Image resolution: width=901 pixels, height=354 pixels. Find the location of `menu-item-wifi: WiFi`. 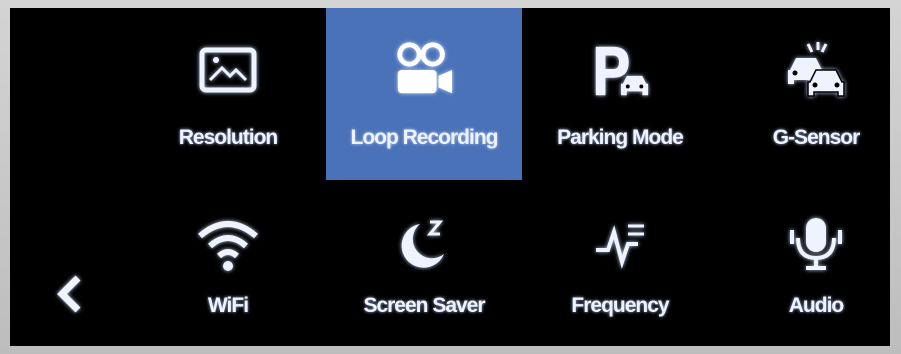

menu-item-wifi: WiFi is located at coordinates (228, 272).